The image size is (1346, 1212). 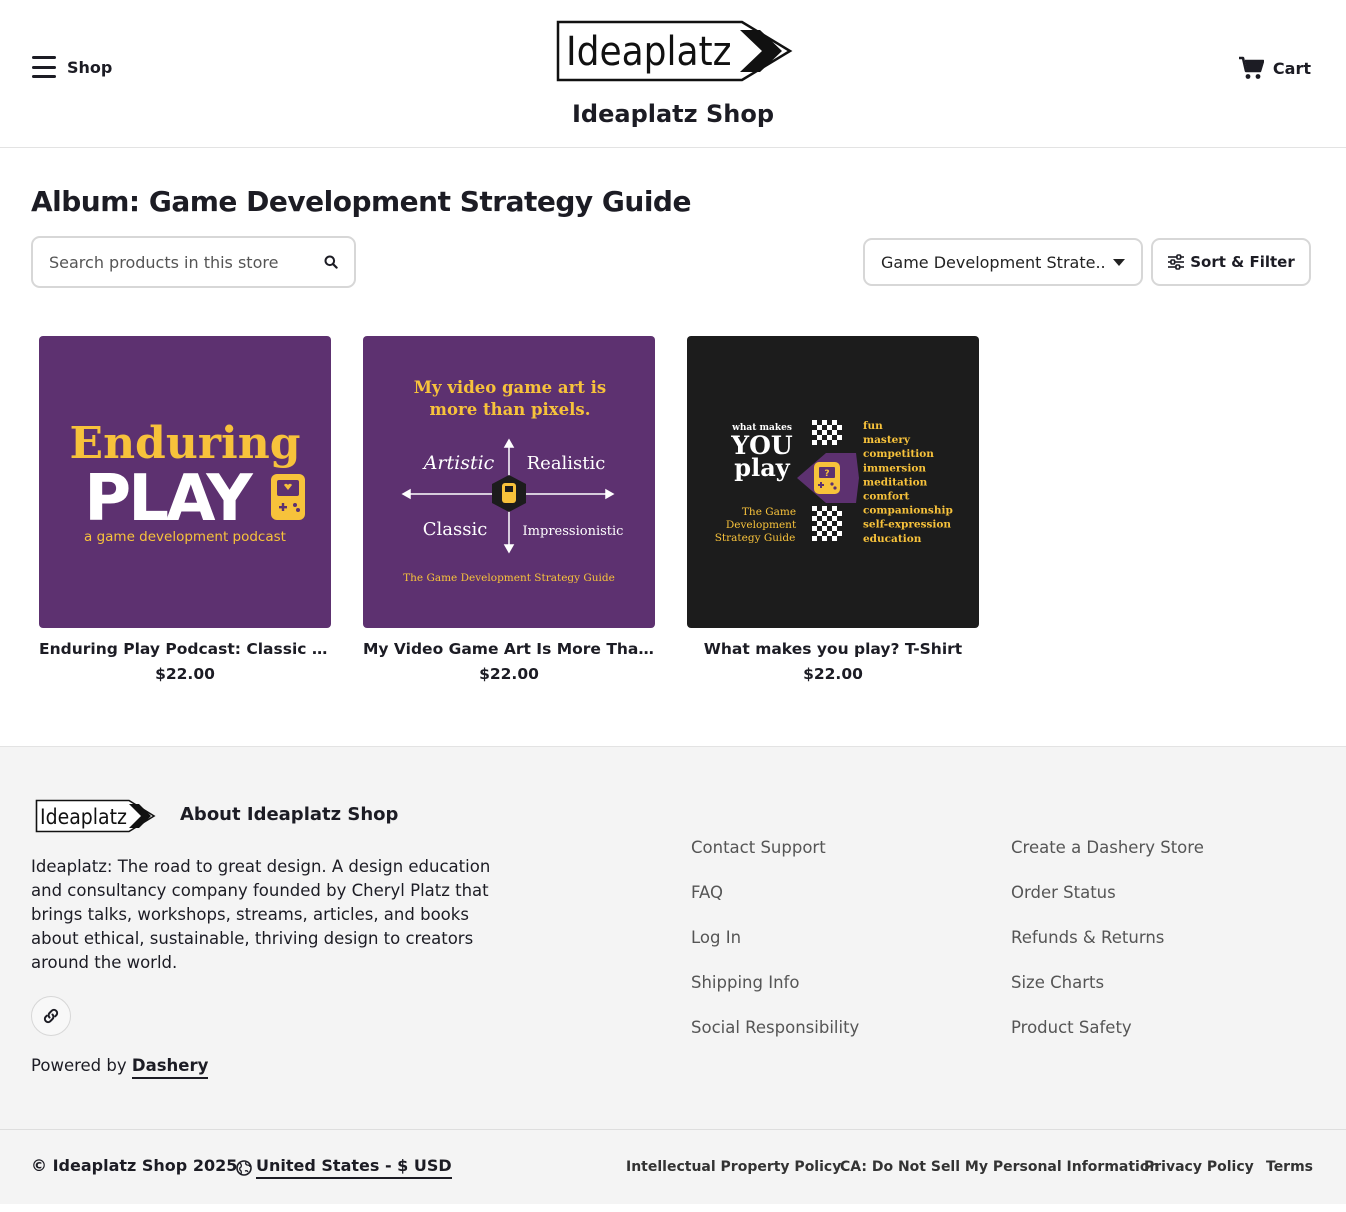 I want to click on sort-filter-label: Sort & Filter, so click(x=1242, y=262).